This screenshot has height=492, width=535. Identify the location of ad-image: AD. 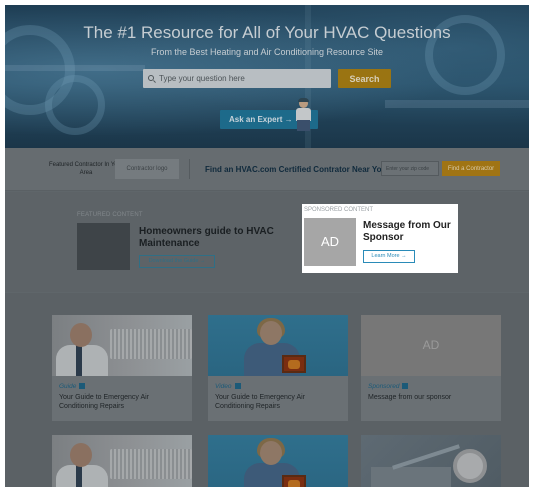
(431, 345).